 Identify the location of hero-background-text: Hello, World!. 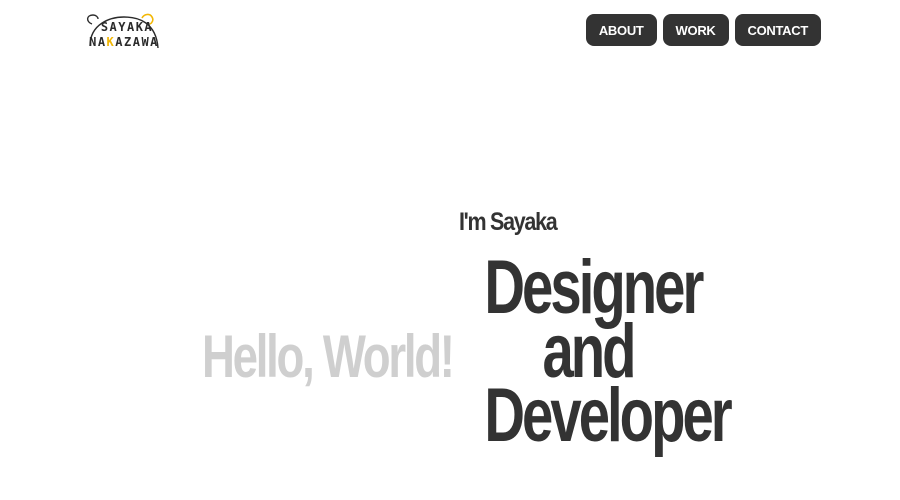
(328, 356).